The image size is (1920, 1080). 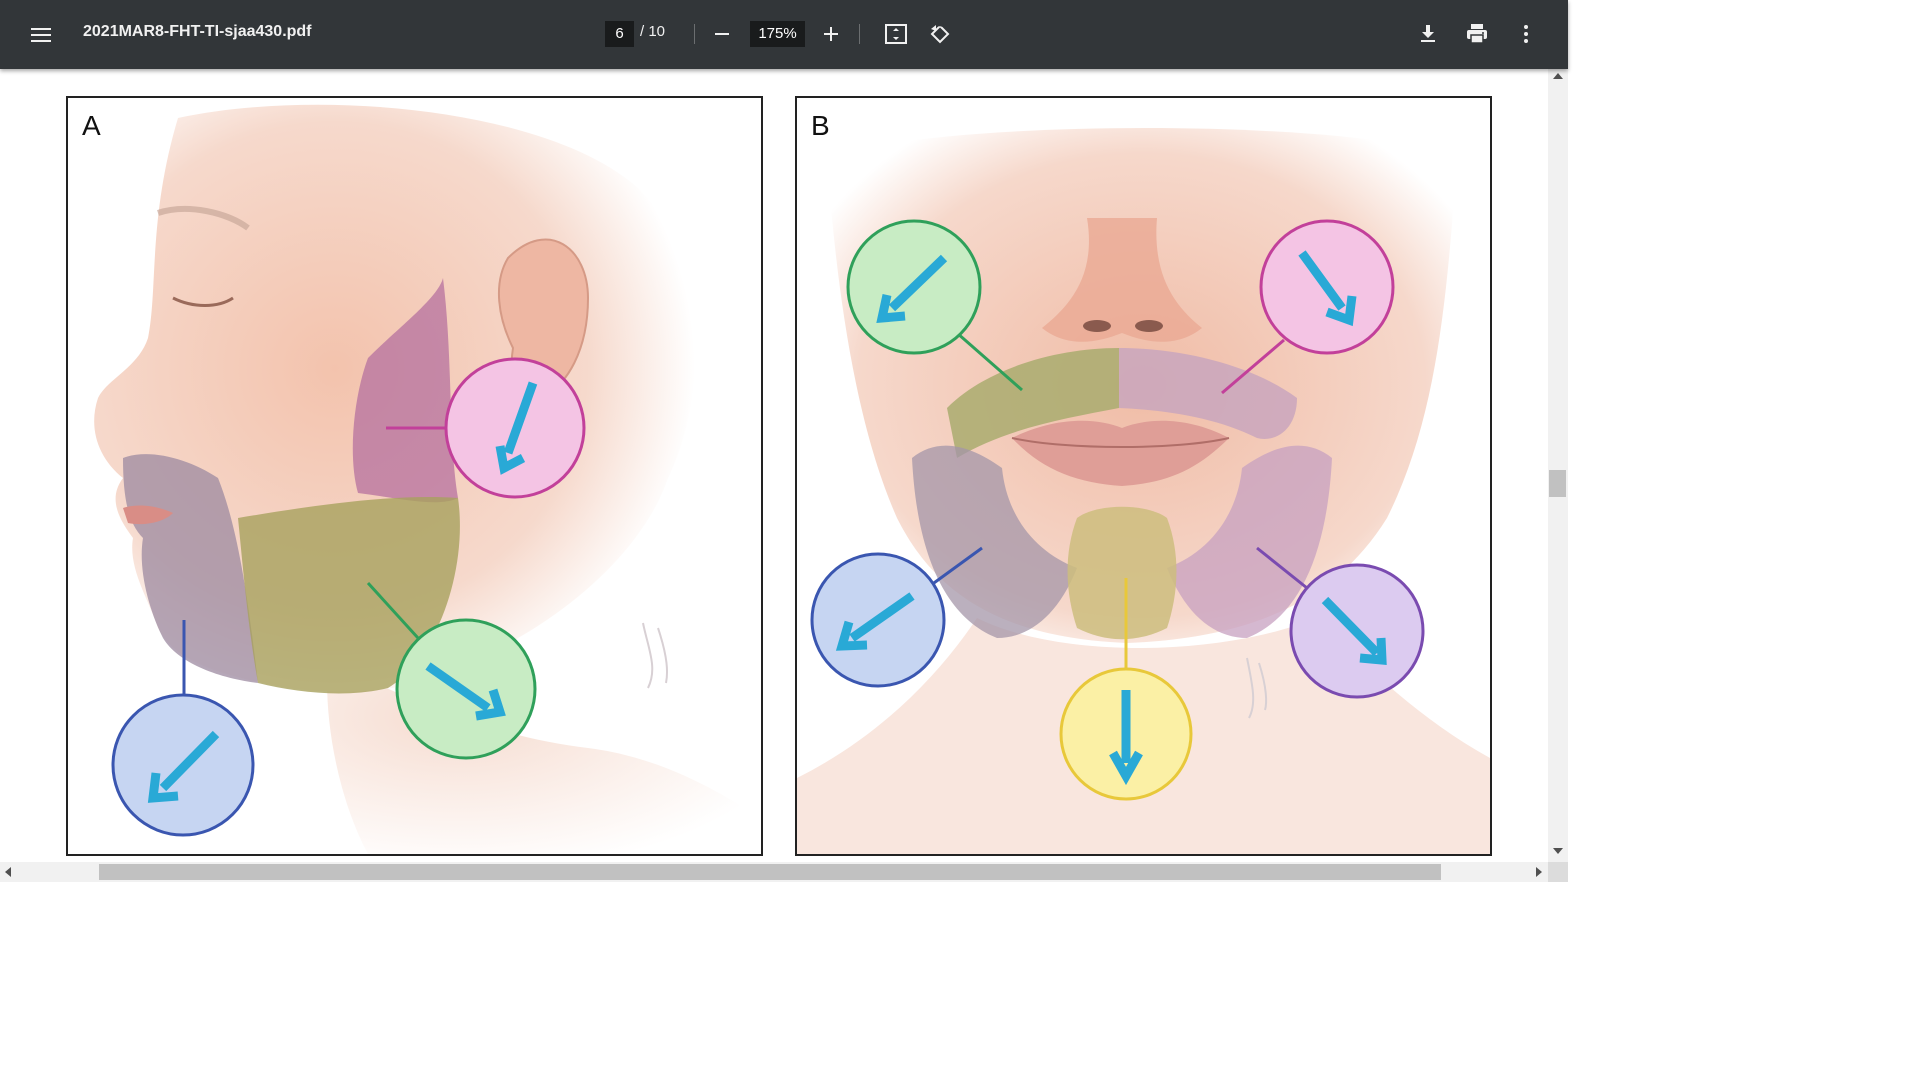 I want to click on download-icon, so click(x=1428, y=34).